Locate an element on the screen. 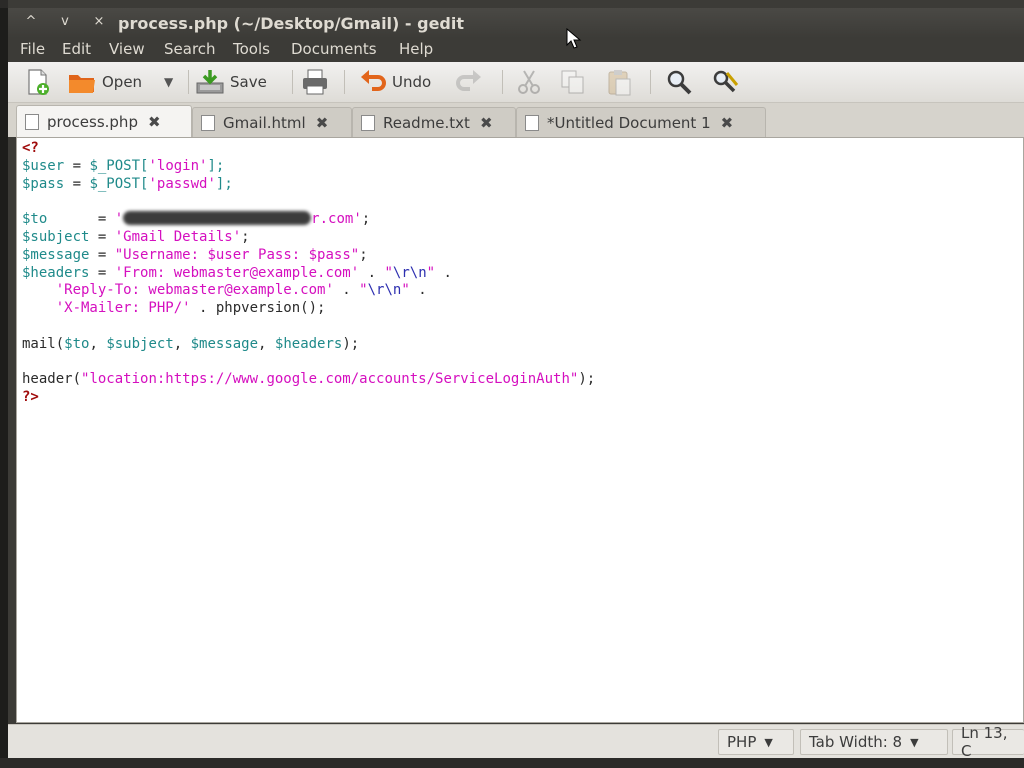 This screenshot has width=1024, height=768. cursor-position-label: Ln 13, C is located at coordinates (984, 742).